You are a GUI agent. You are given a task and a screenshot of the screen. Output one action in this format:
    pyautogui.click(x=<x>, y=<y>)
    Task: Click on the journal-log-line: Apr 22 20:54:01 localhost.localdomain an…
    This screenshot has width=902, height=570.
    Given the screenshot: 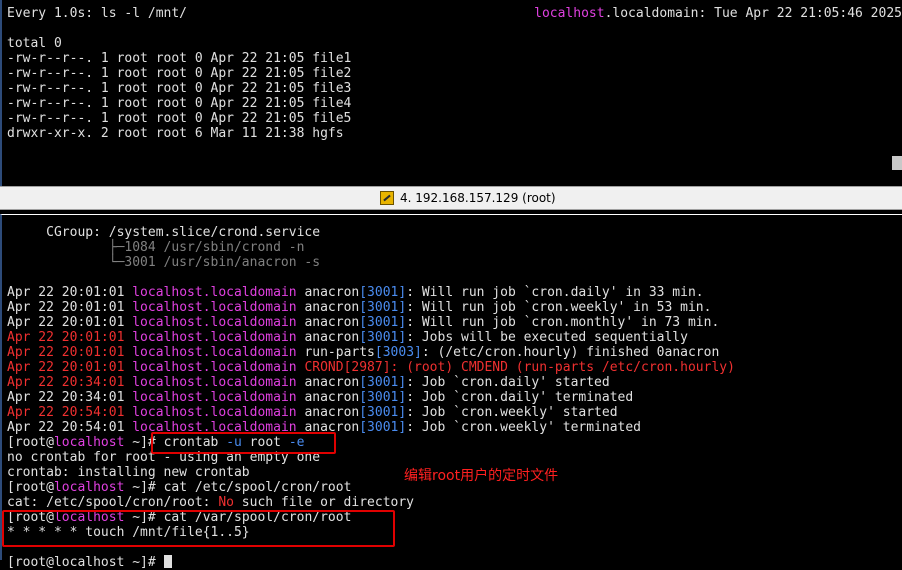 What is the action you would take?
    pyautogui.click(x=312, y=412)
    